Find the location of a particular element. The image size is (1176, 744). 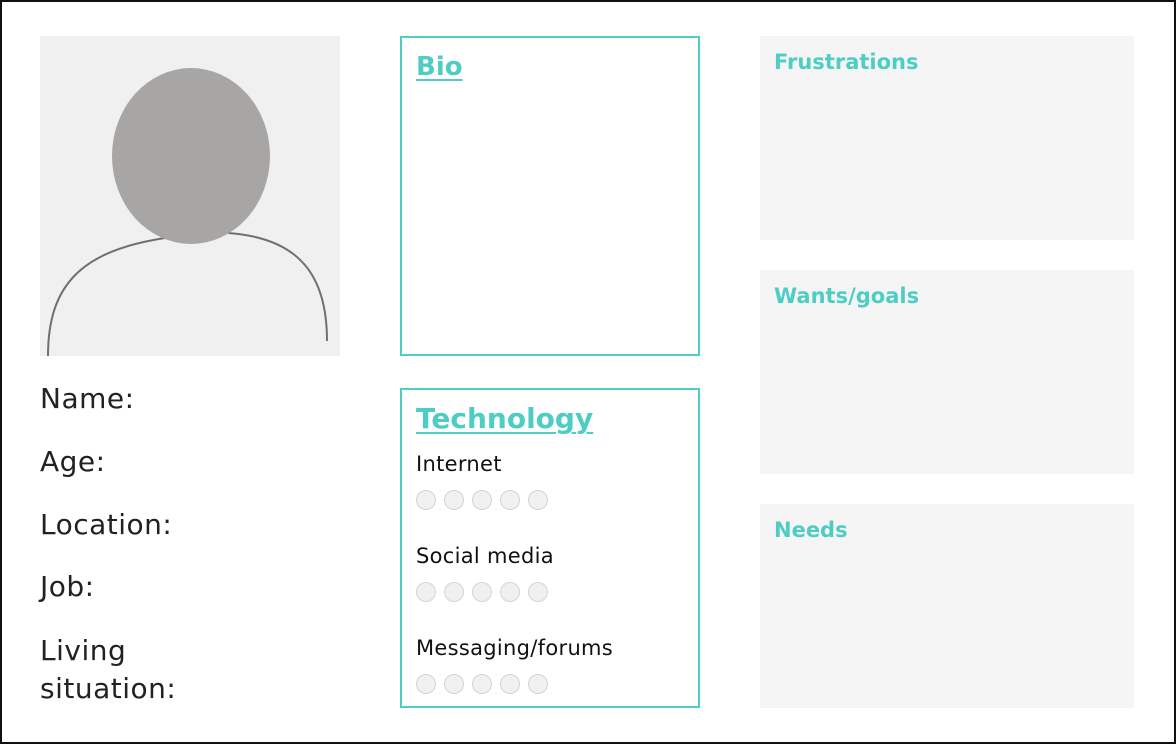

social-media-rating is located at coordinates (482, 592).